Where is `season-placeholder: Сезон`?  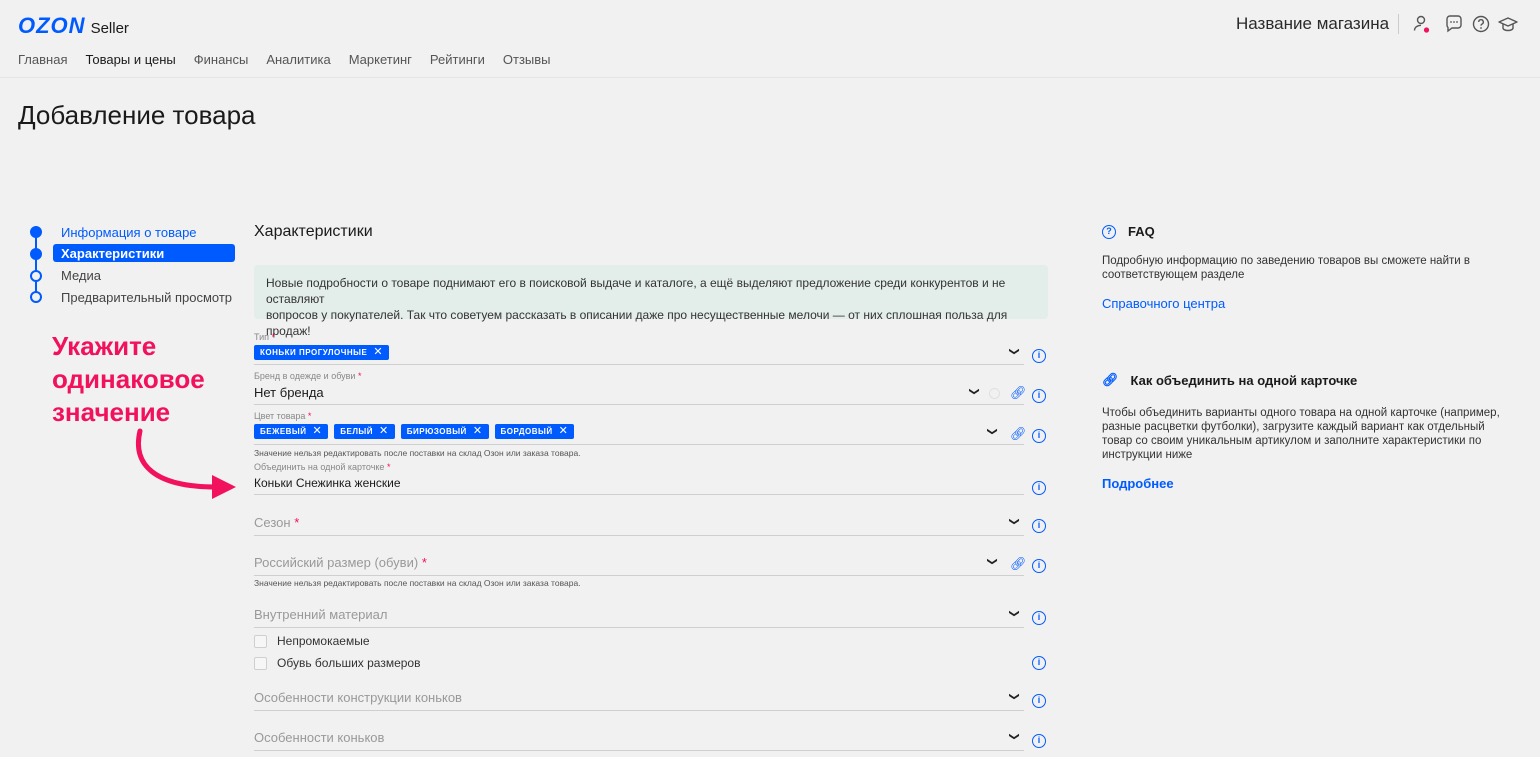
season-placeholder: Сезон is located at coordinates (272, 522).